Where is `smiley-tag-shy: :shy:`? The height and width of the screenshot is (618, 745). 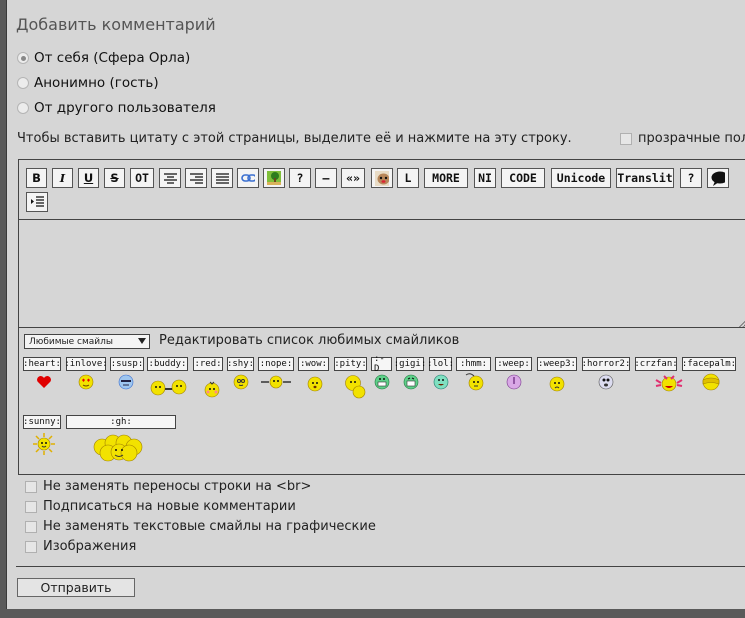
smiley-tag-shy: :shy: is located at coordinates (240, 364).